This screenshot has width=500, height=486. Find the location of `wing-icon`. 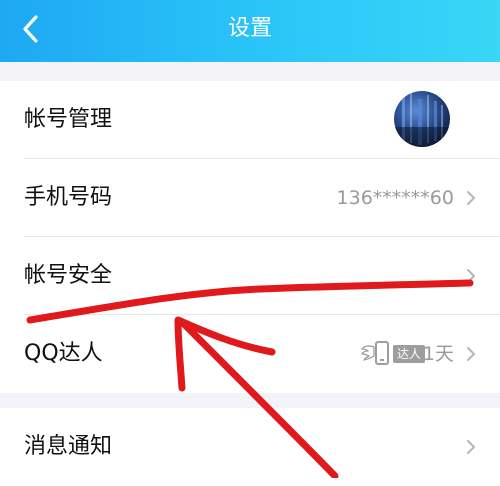

wing-icon is located at coordinates (368, 353).